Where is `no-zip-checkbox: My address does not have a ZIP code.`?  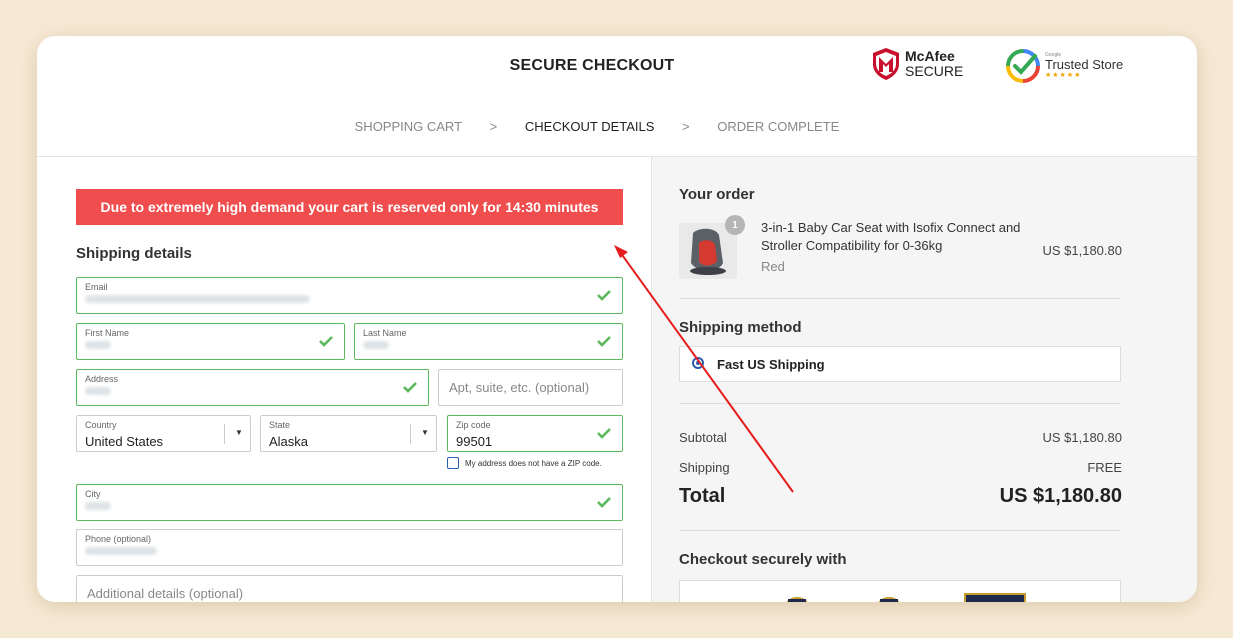 no-zip-checkbox: My address does not have a ZIP code. is located at coordinates (524, 463).